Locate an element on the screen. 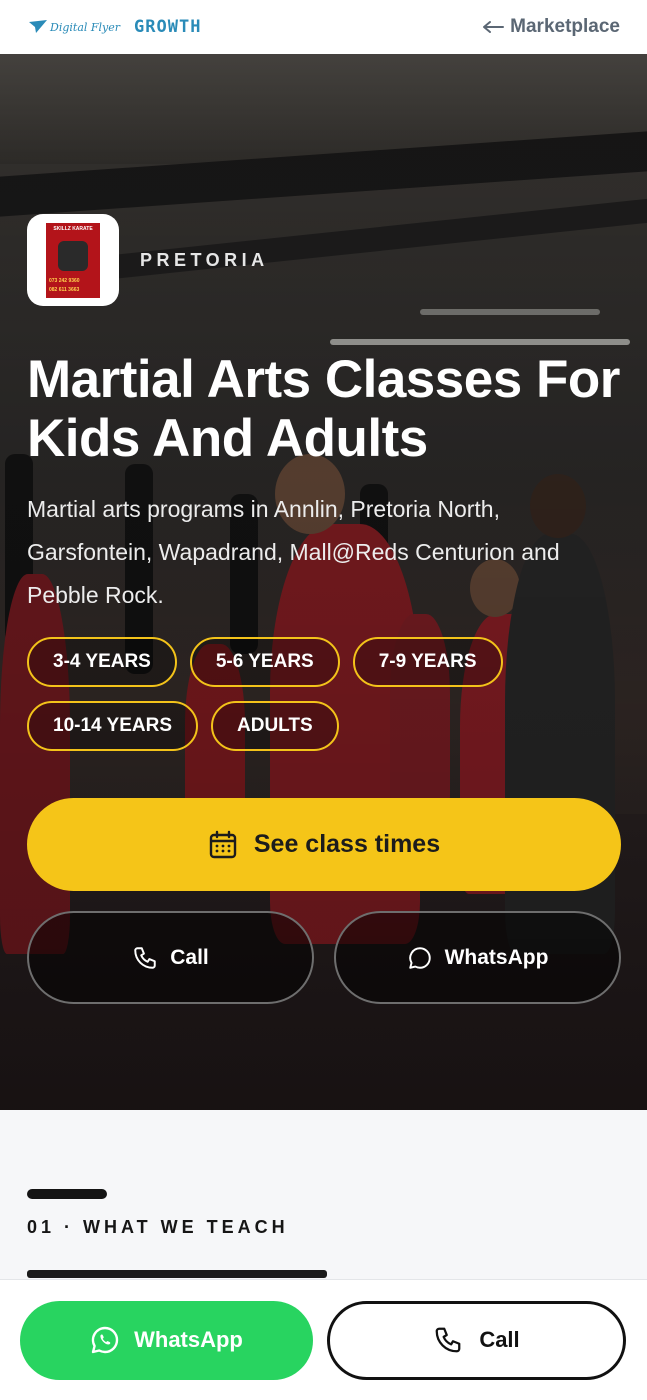 Image resolution: width=647 pixels, height=1400 pixels. age-tag: 3-4 YEARS is located at coordinates (102, 662).